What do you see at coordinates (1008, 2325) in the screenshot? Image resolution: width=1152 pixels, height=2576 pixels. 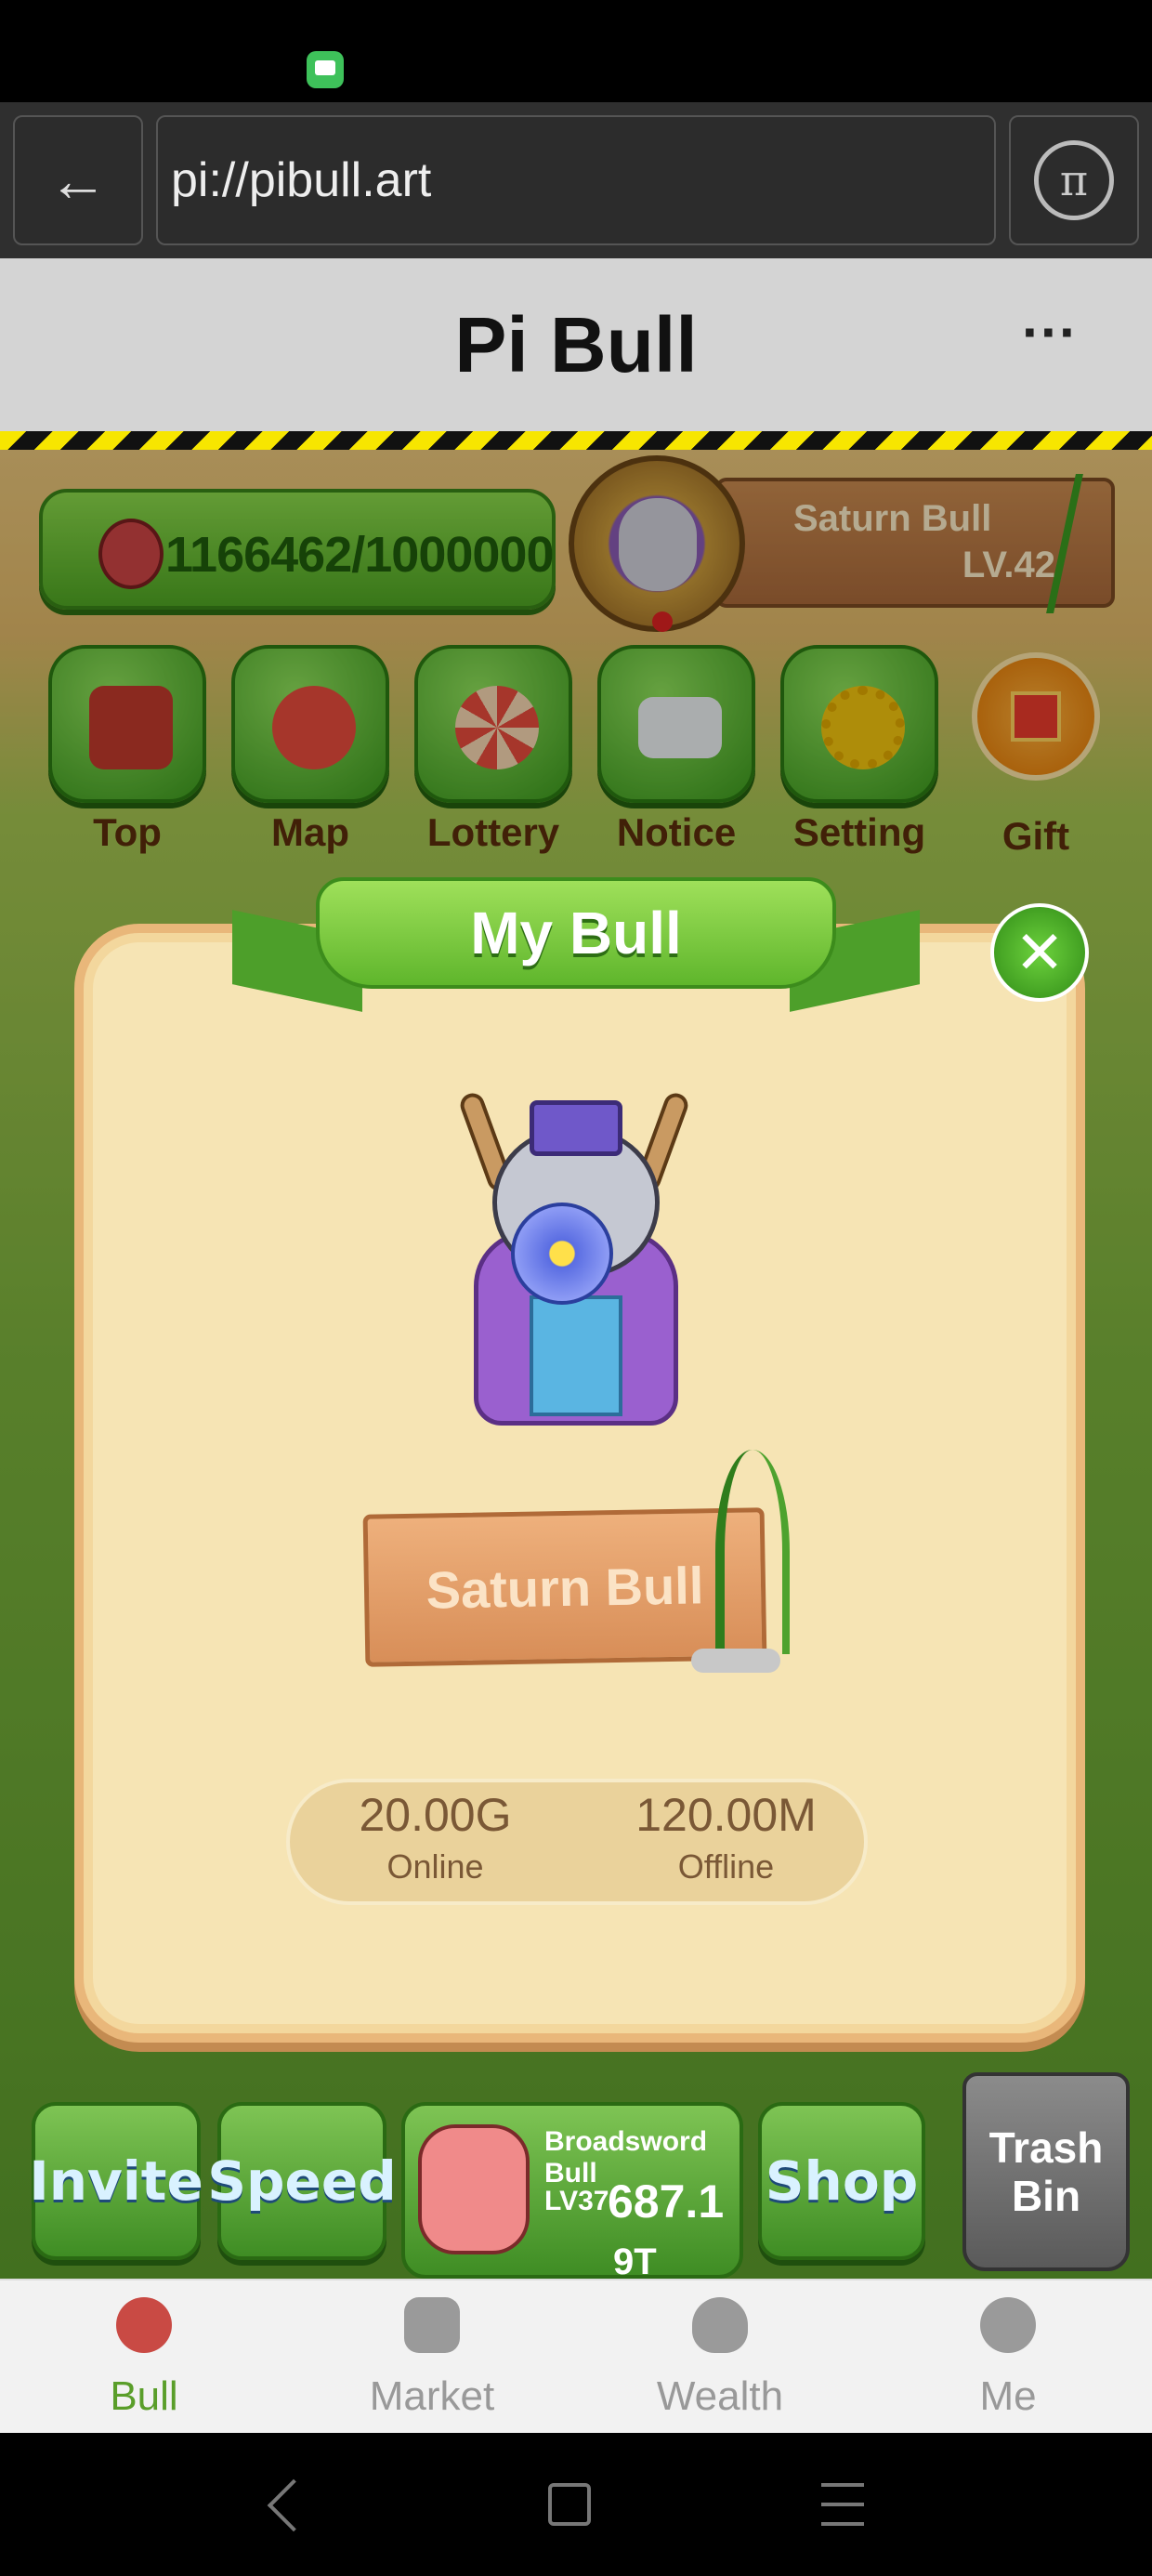 I see `smiley-icon` at bounding box center [1008, 2325].